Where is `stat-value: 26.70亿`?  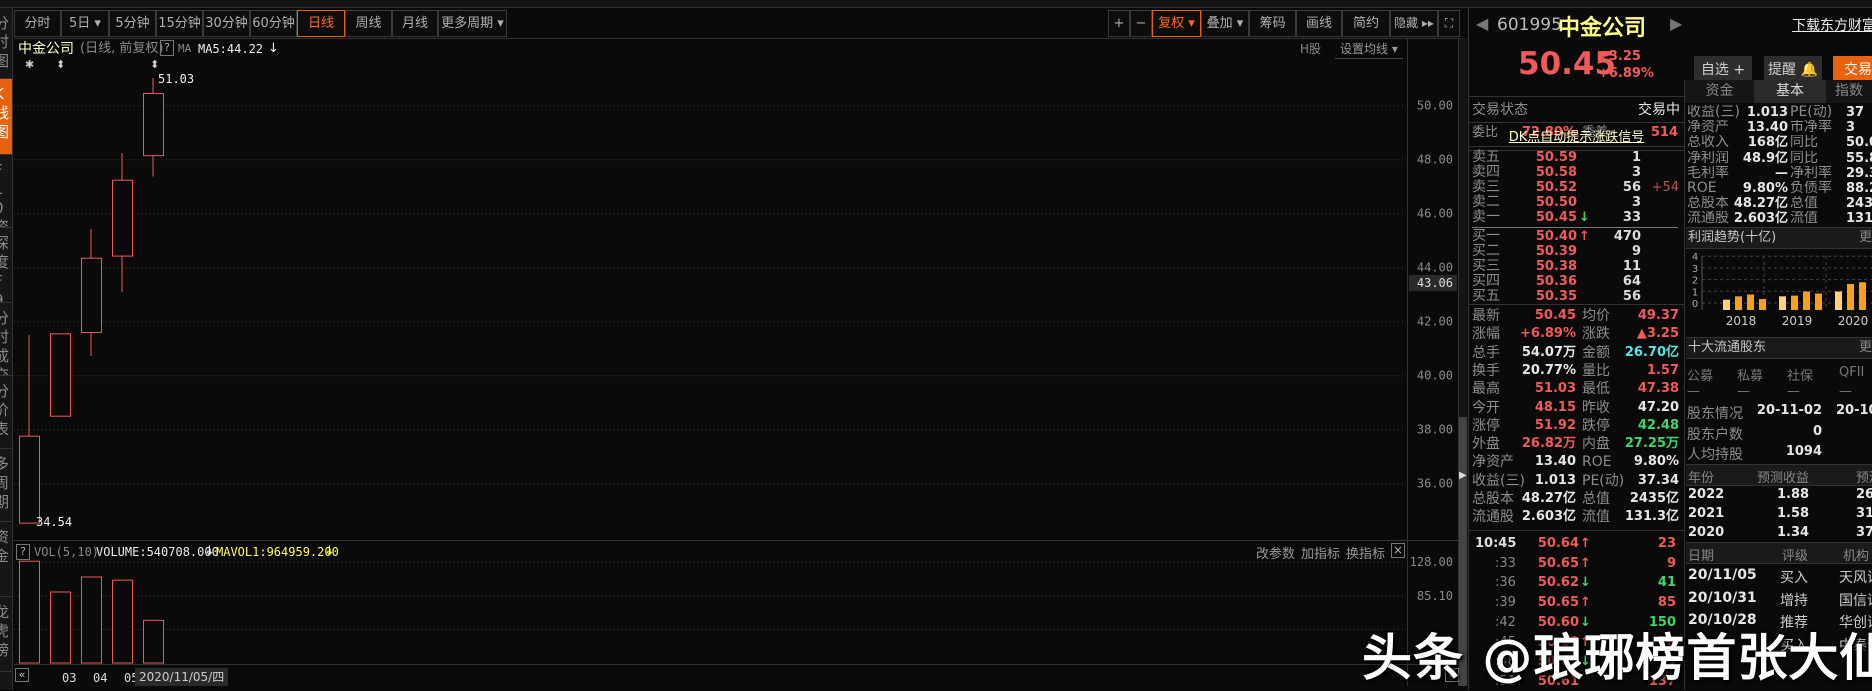
stat-value: 26.70亿 is located at coordinates (1651, 352).